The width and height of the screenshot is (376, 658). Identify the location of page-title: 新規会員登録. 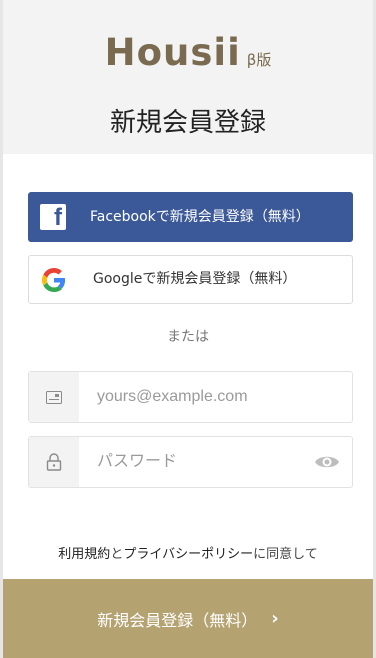
(187, 123).